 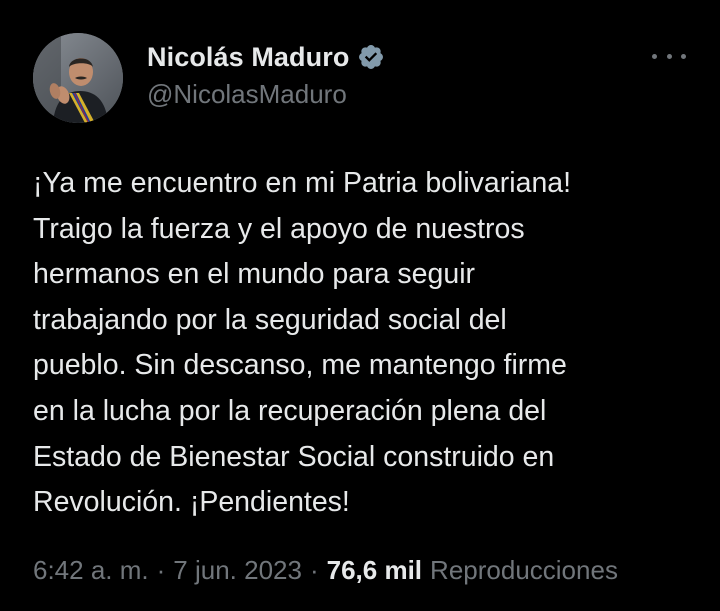 I want to click on tweet-date: 7 jun. 2023, so click(x=237, y=570).